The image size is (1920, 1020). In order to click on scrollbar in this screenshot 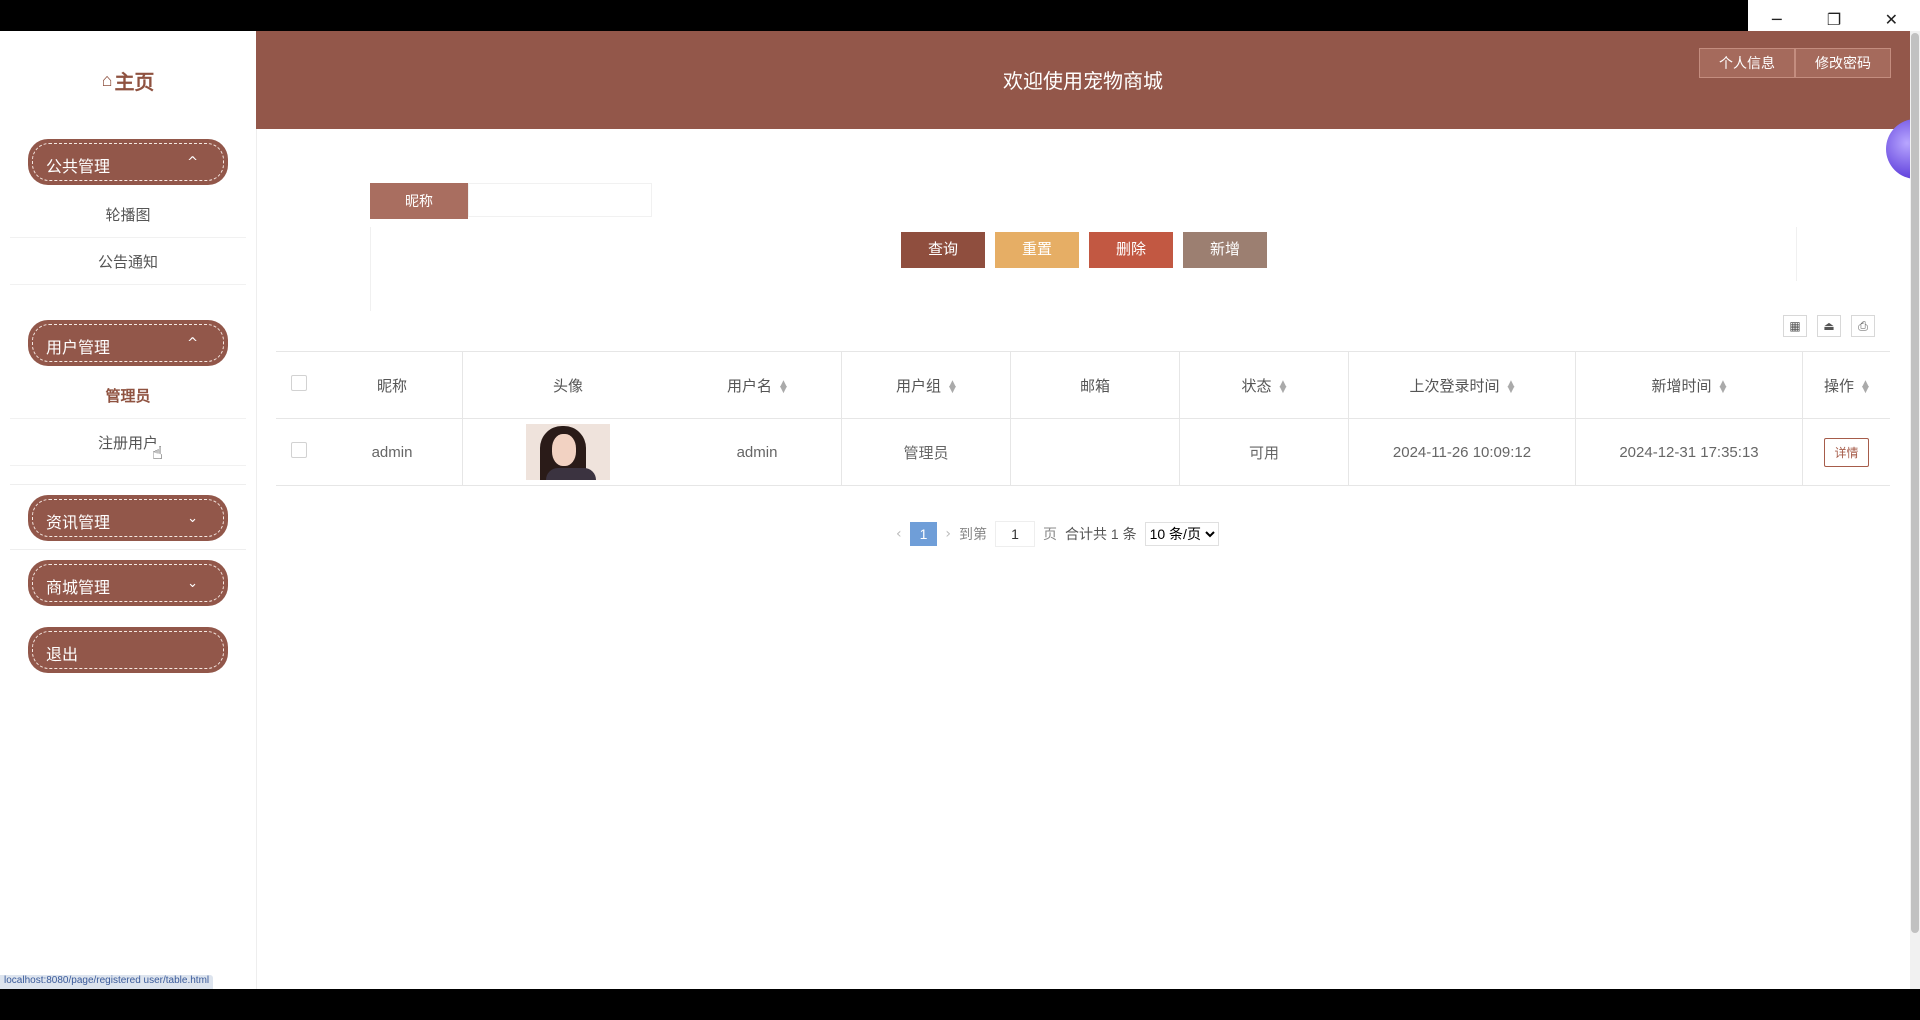, I will do `click(1915, 510)`.